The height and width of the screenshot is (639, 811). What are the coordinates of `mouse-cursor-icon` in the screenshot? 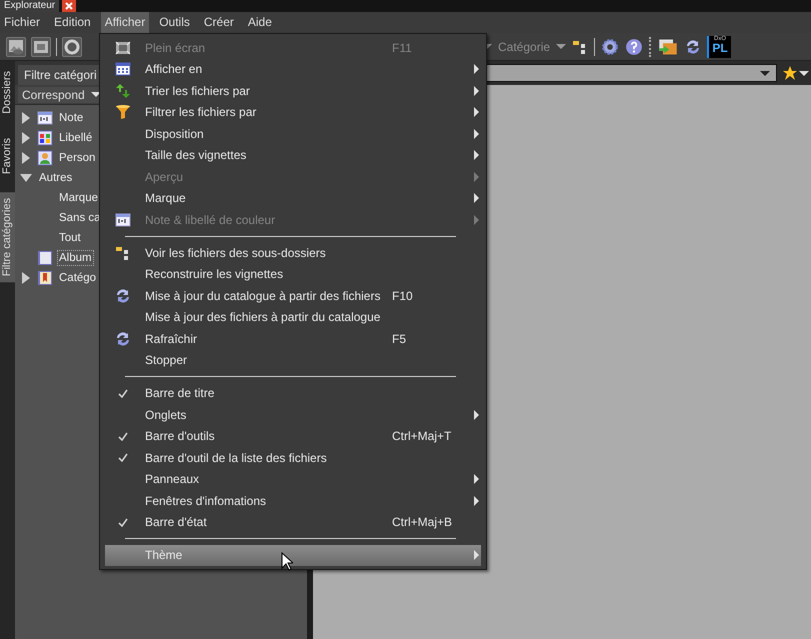 It's located at (287, 561).